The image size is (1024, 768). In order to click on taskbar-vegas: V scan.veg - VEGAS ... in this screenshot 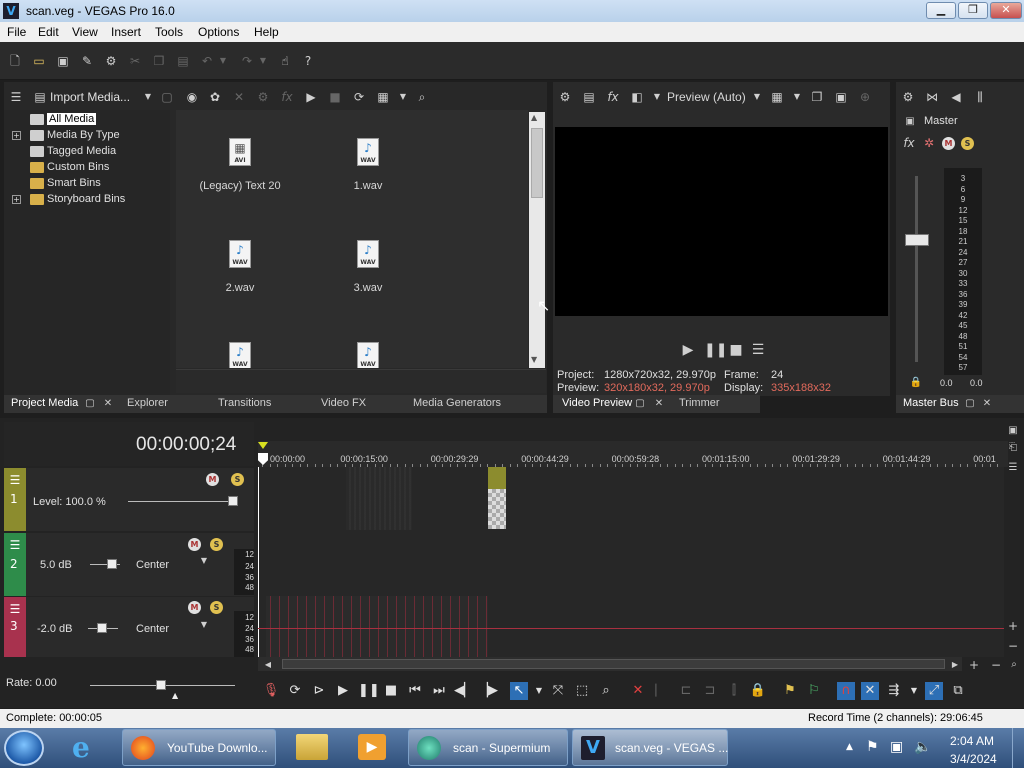, I will do `click(650, 747)`.